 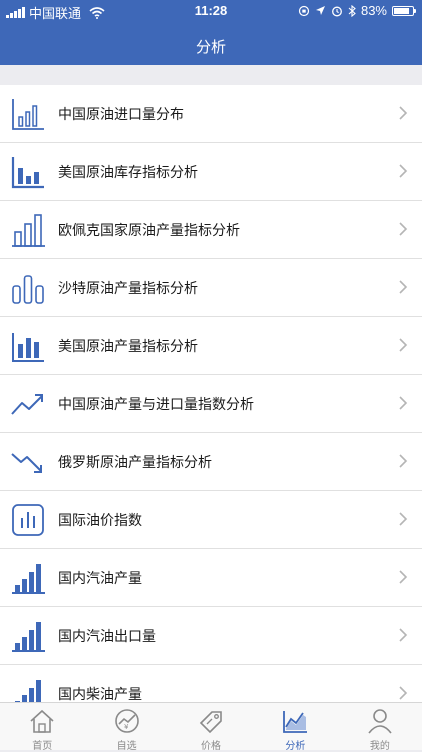 I want to click on list-item: 国内柴油产量, so click(x=211, y=683).